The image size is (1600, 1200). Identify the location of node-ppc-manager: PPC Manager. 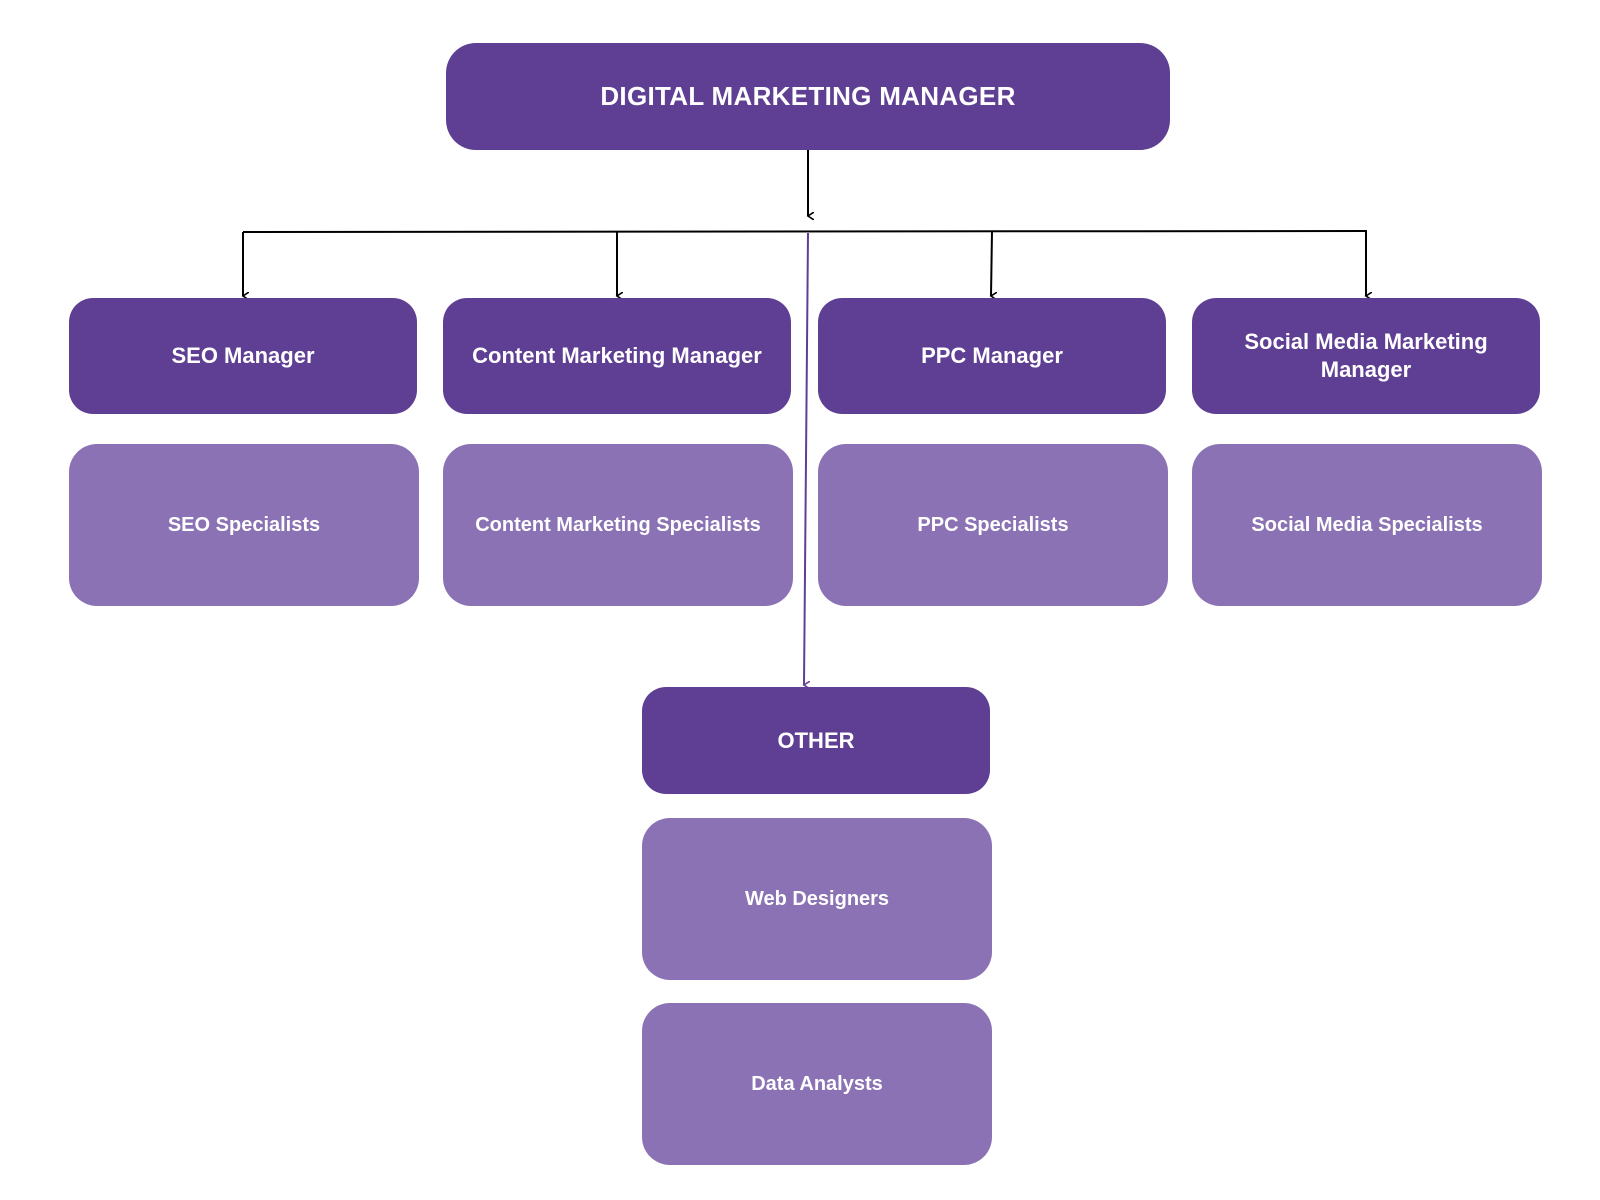
(992, 356).